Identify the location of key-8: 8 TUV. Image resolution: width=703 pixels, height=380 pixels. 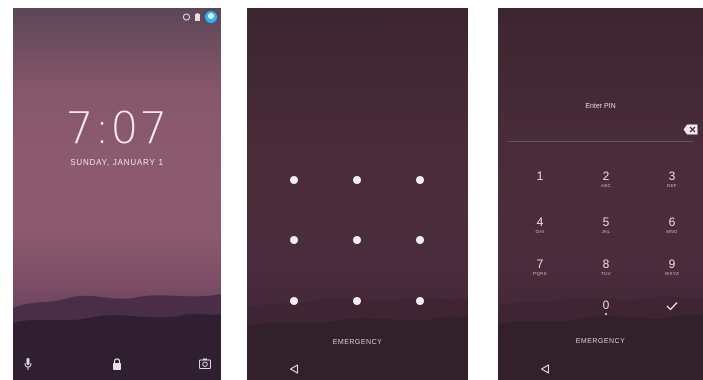
(606, 267).